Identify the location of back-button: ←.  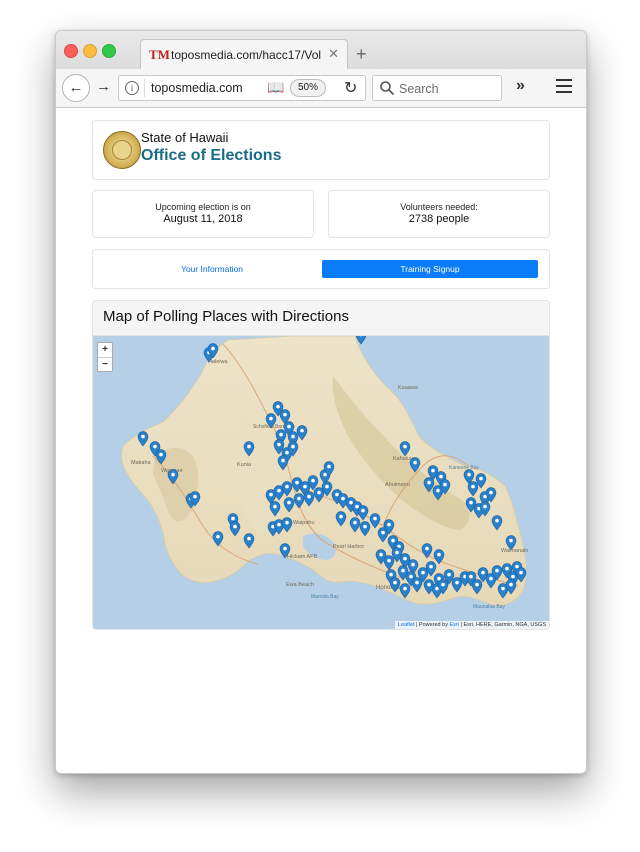
(76, 88).